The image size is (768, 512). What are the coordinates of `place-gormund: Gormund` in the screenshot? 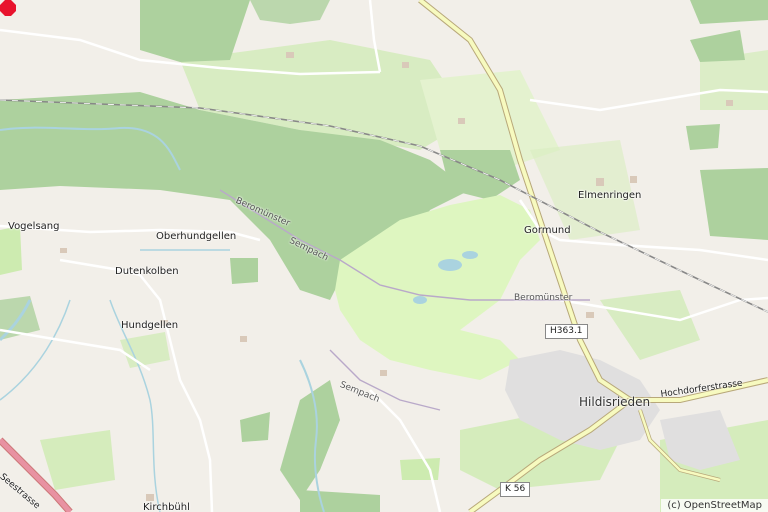 It's located at (547, 230).